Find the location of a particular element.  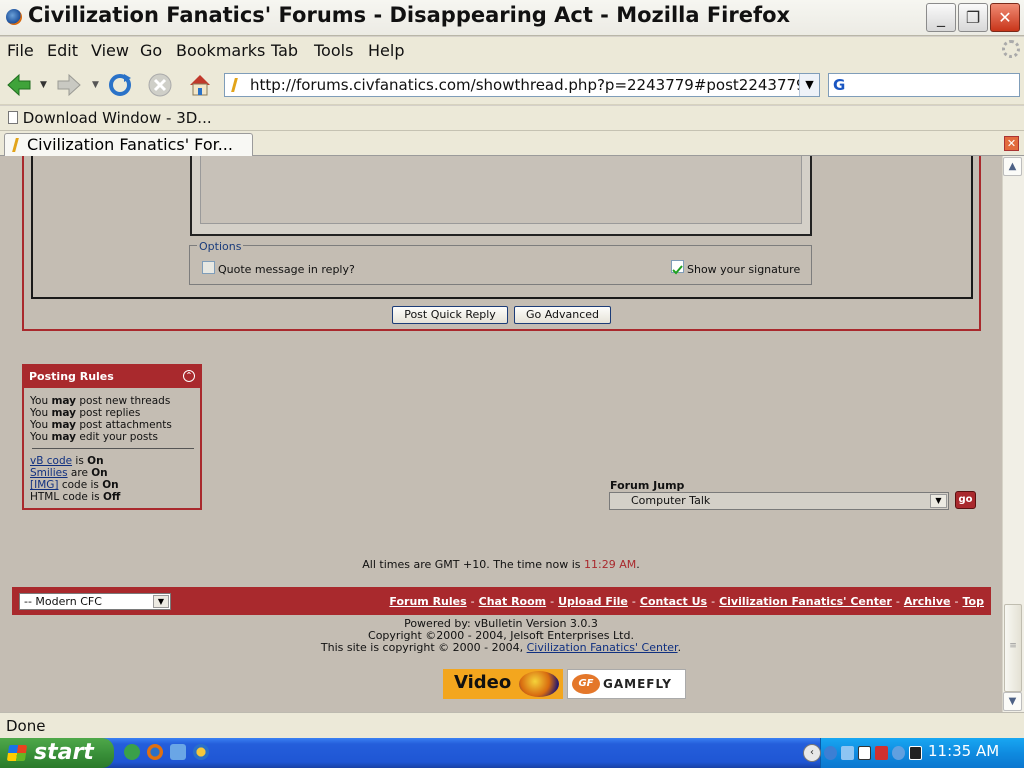

tab-favicon-icon is located at coordinates (15, 145).